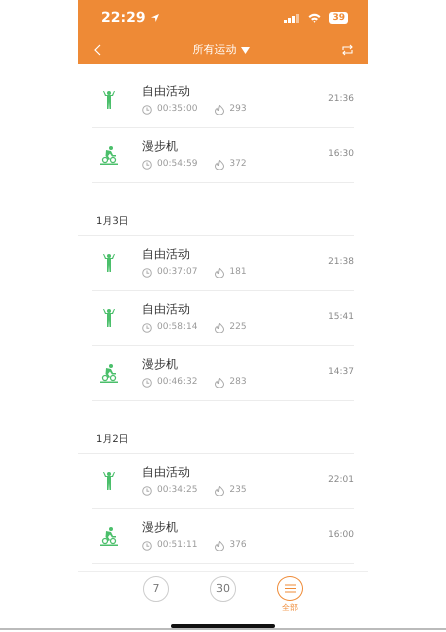 This screenshot has height=632, width=446. What do you see at coordinates (347, 50) in the screenshot?
I see `switch-icon` at bounding box center [347, 50].